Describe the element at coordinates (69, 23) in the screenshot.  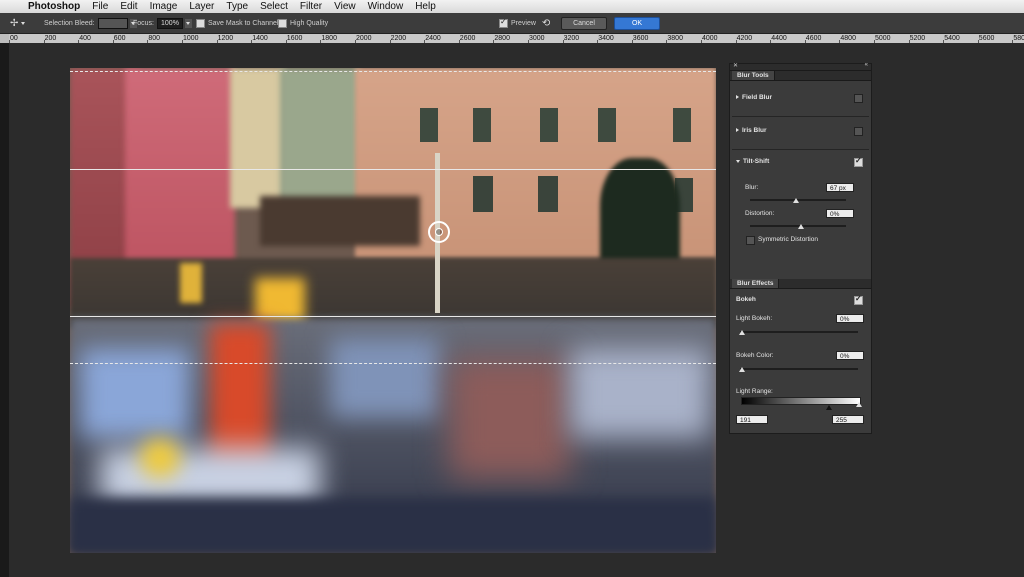
I see `selection-bleed-label: Selection Bleed:` at that location.